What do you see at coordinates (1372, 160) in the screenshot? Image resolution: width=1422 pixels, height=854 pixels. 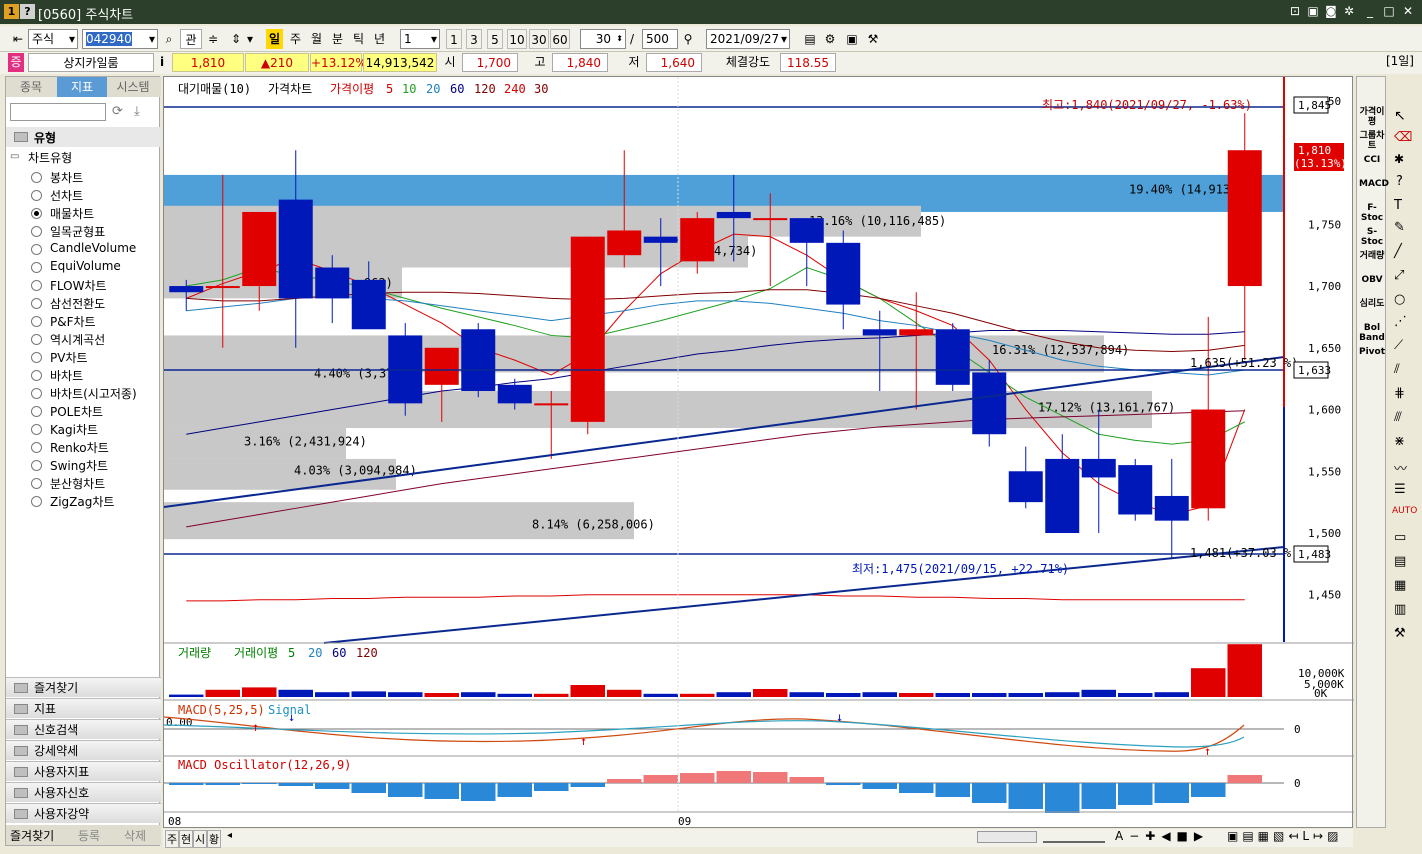 I see `indicator-tool: CCI` at bounding box center [1372, 160].